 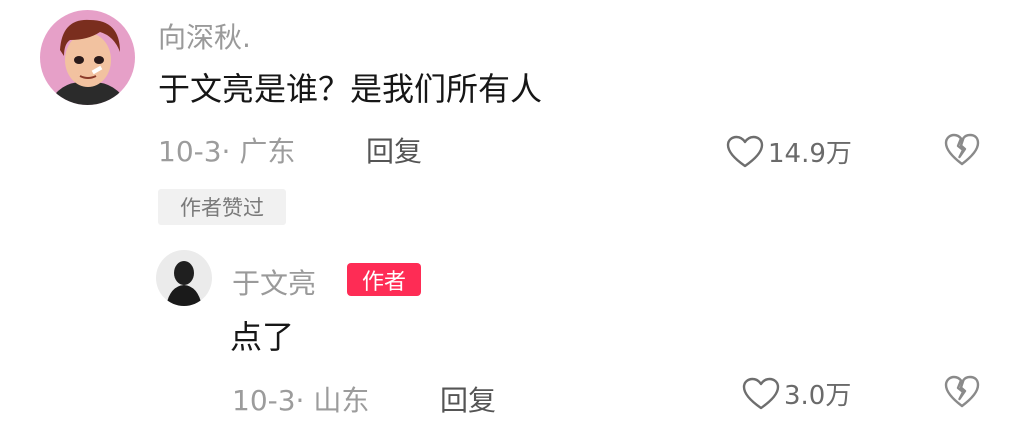 I want to click on reply-like-count: 3.0万, so click(x=818, y=396).